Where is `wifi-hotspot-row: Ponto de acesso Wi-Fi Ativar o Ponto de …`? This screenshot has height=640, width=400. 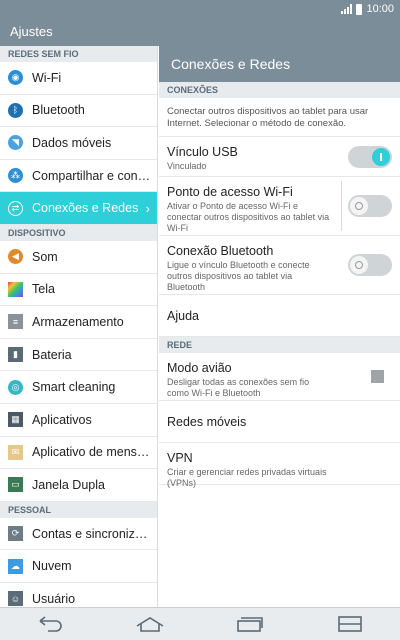
wifi-hotspot-row: Ponto de acesso Wi-Fi Ativar o Ponto de … is located at coordinates (279, 206).